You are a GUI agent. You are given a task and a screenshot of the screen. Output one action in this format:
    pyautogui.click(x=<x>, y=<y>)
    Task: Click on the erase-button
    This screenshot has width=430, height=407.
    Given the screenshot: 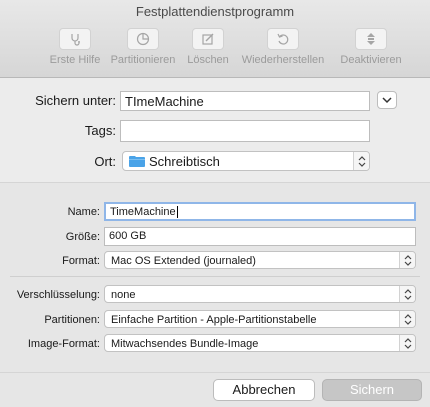 What is the action you would take?
    pyautogui.click(x=208, y=39)
    